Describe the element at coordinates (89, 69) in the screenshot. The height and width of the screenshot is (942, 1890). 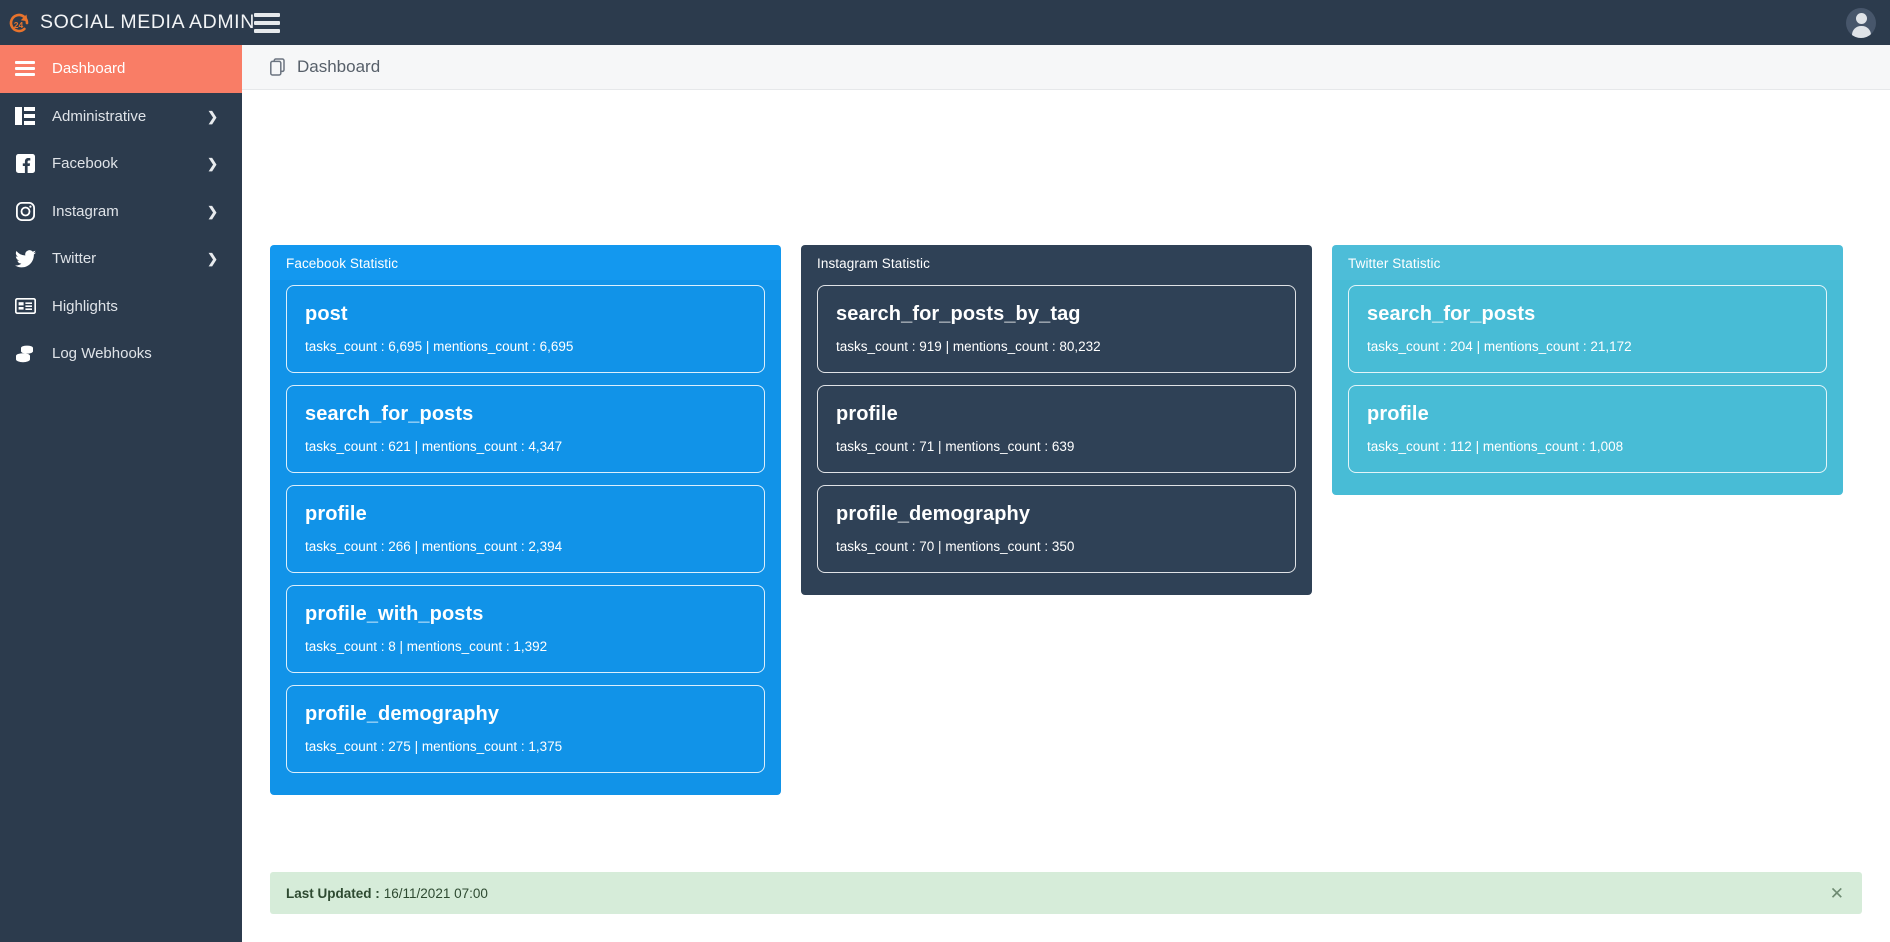
I see `sidebar-item-label: Dashboard` at that location.